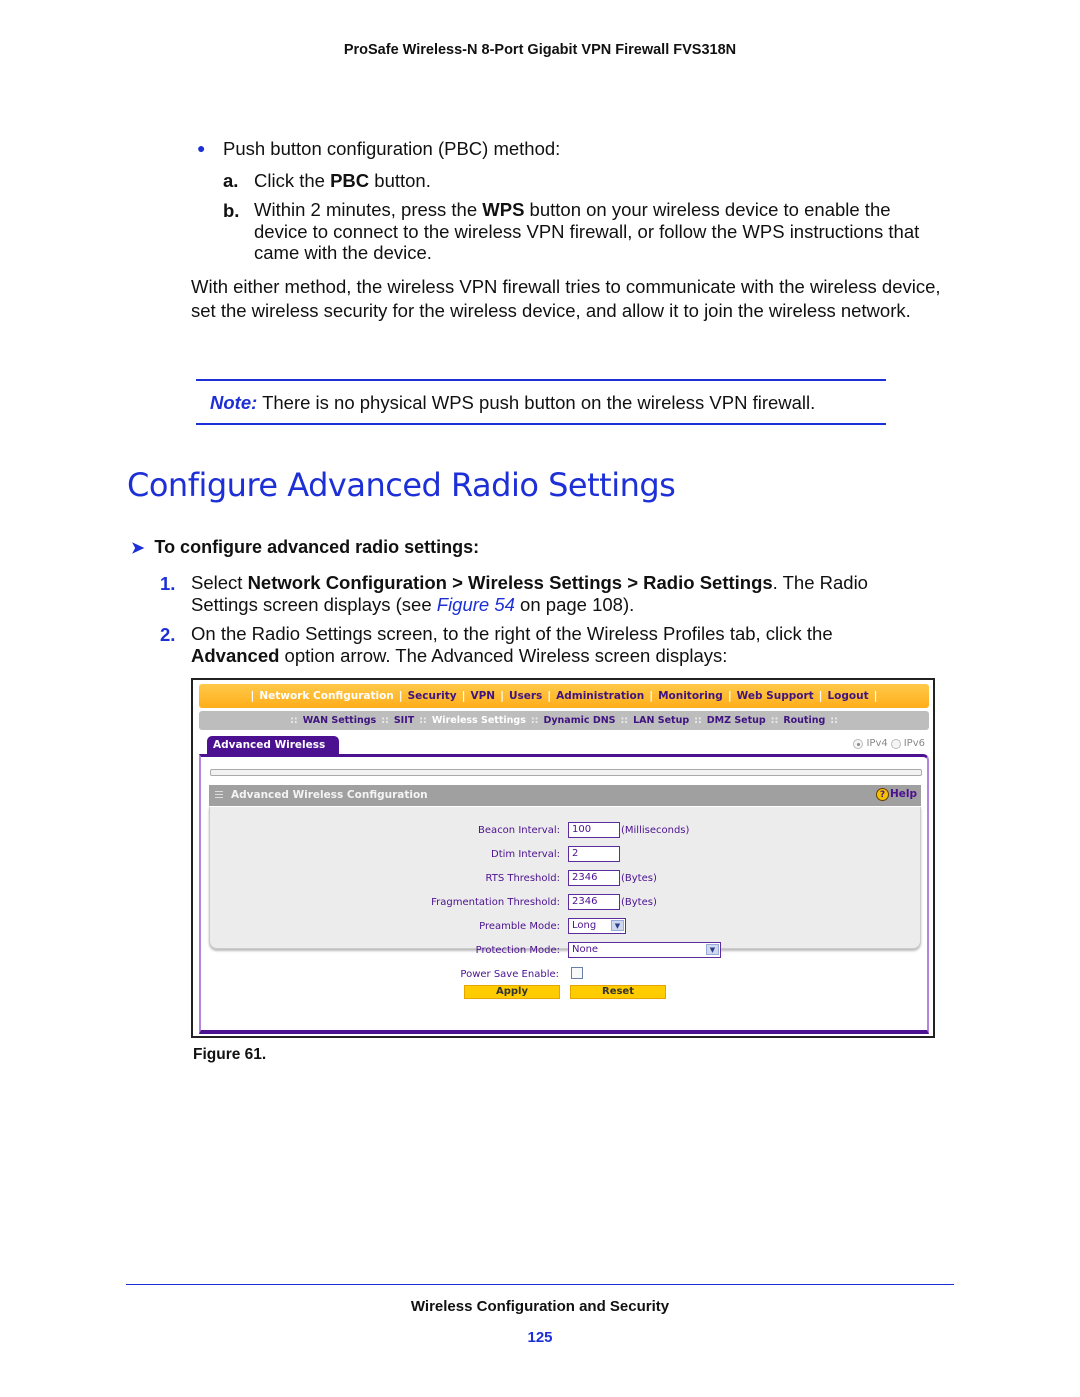  I want to click on fragmentation-threshold-row: Fragmentation Threshold: 2346 (Bytes), so click(544, 902).